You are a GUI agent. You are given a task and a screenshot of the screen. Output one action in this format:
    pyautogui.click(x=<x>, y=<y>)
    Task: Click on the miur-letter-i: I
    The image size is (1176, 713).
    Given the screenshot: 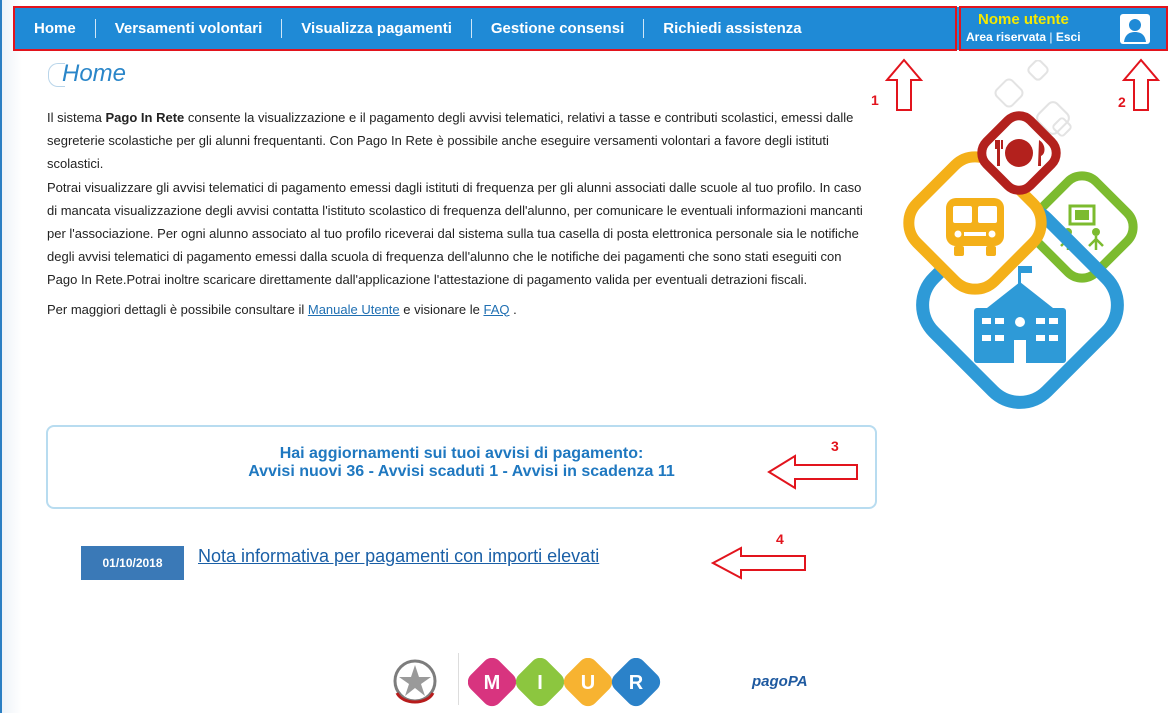 What is the action you would take?
    pyautogui.click(x=540, y=683)
    